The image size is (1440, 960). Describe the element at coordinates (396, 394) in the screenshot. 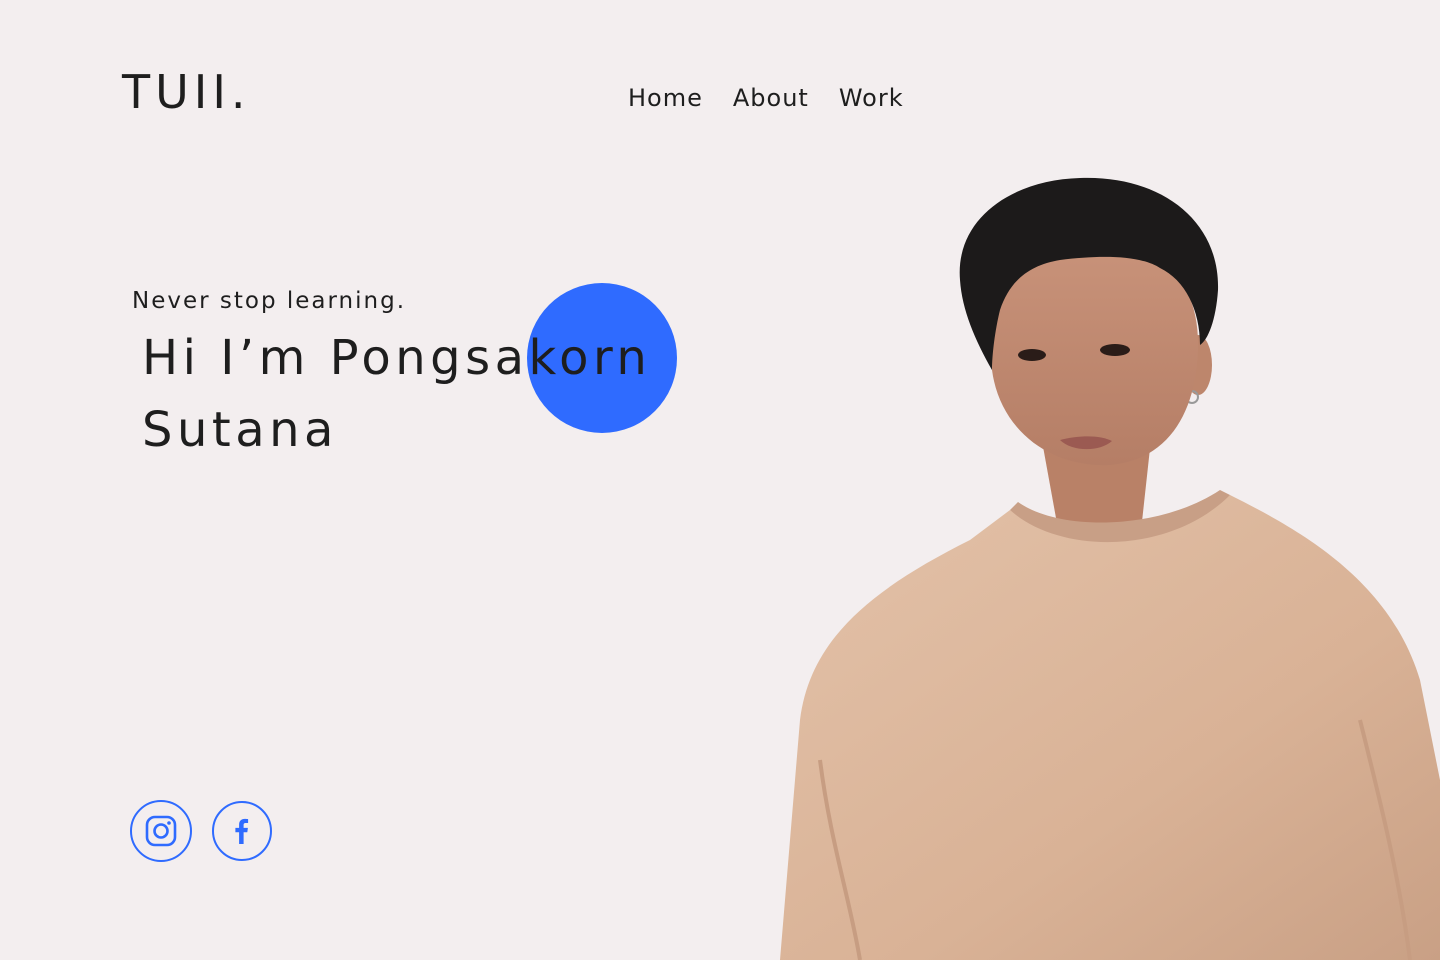

I see `hero-headline: Hi I’m Pongsakorn Sutana` at that location.